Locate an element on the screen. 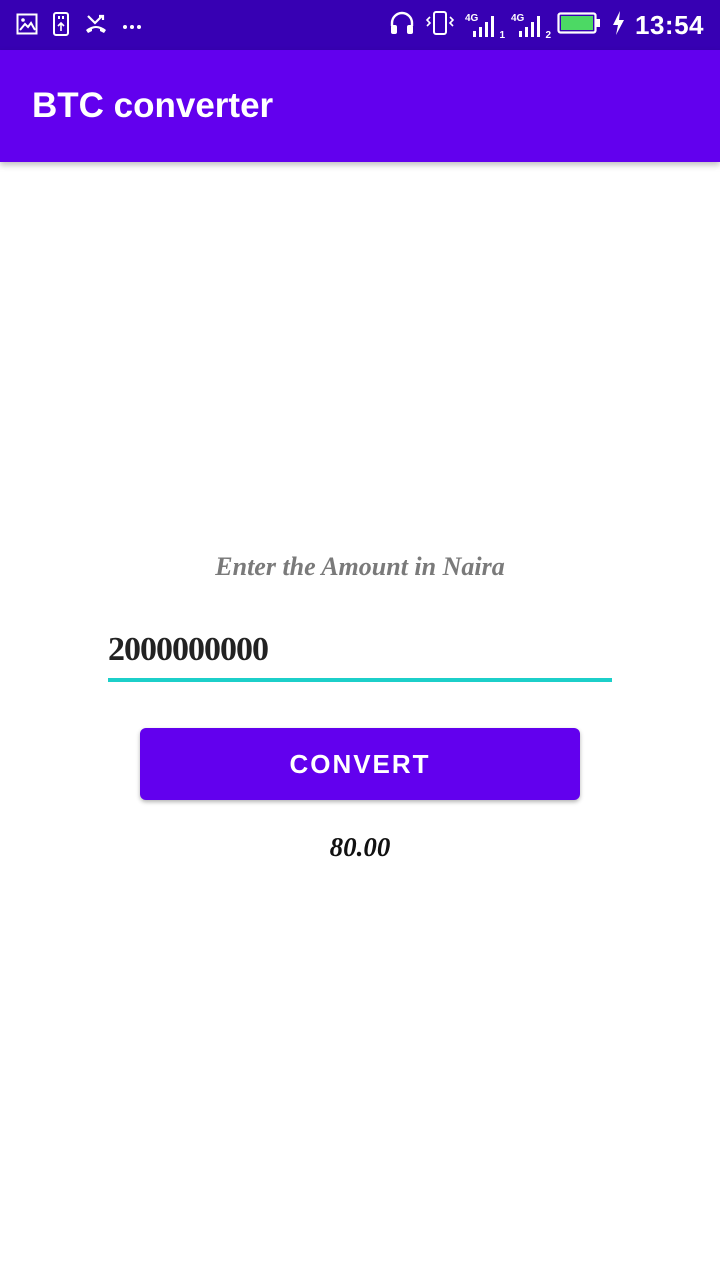 The width and height of the screenshot is (720, 1280). sim-number-2: 2 is located at coordinates (548, 35).